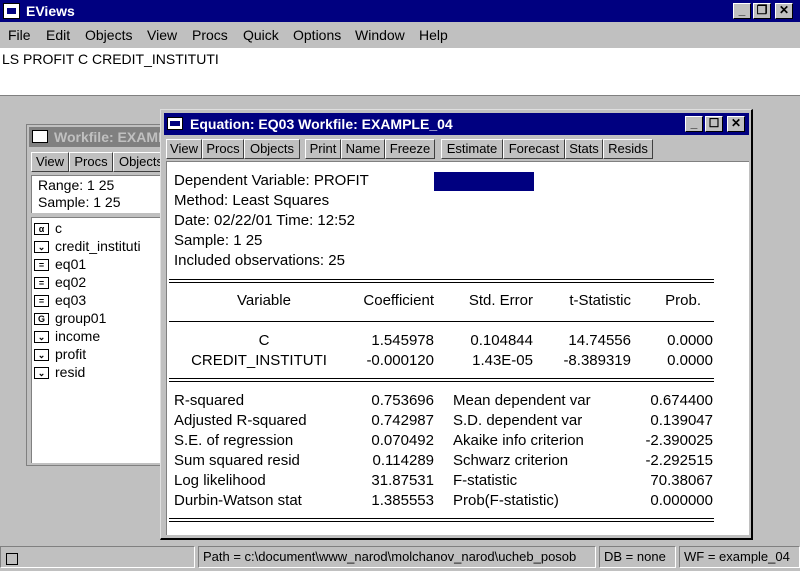  I want to click on minimize-button: _, so click(742, 11).